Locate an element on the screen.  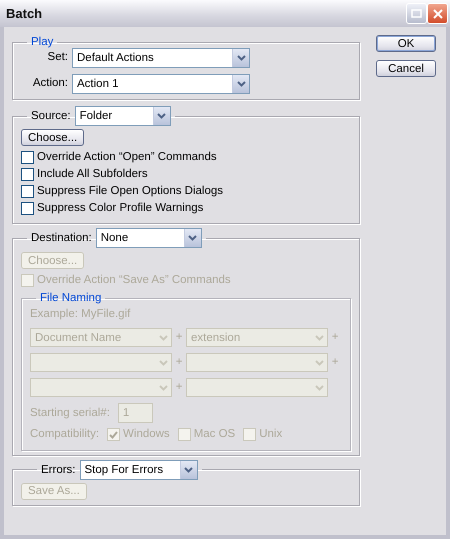
window-title: Batch is located at coordinates (24, 13).